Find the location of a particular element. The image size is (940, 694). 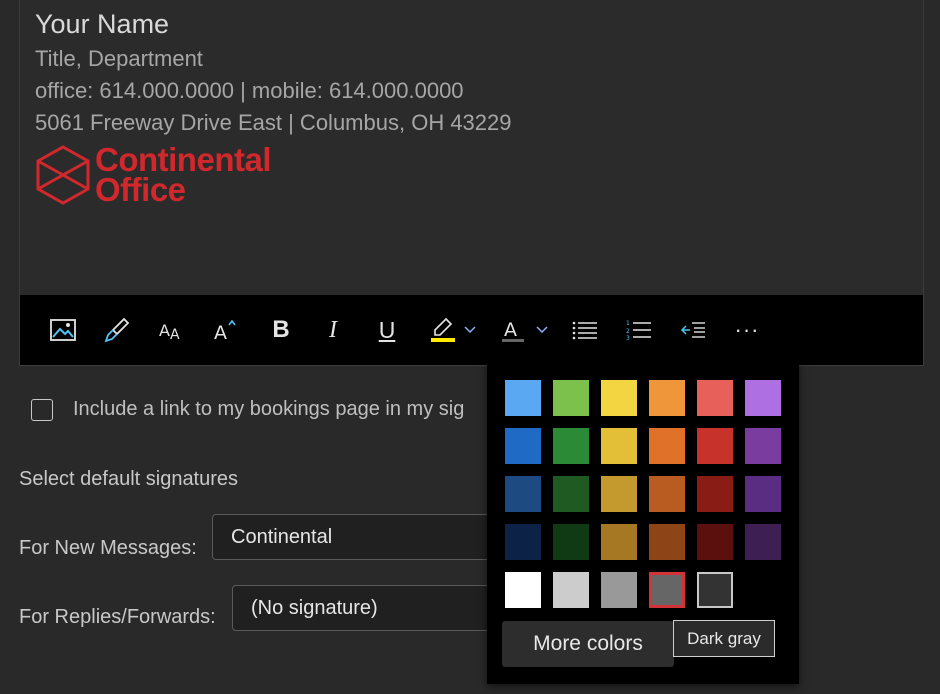

decrease-indent-icon is located at coordinates (693, 330).